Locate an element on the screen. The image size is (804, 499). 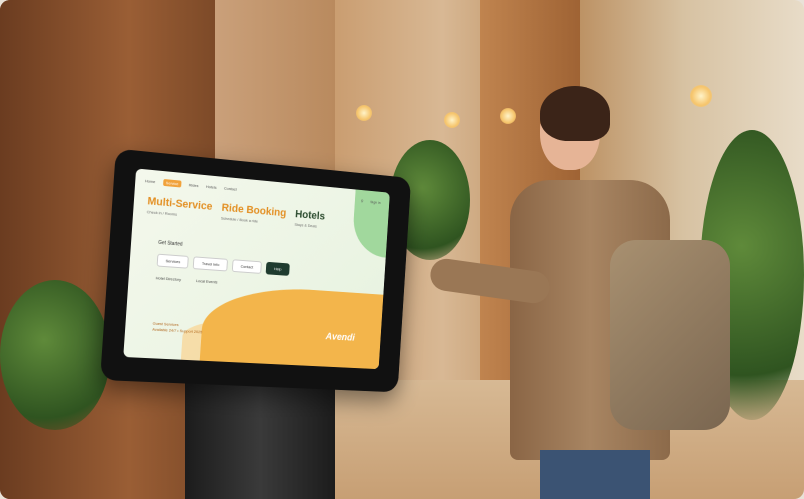
hotel-directory-link: Hotel Directory is located at coordinates (169, 278).